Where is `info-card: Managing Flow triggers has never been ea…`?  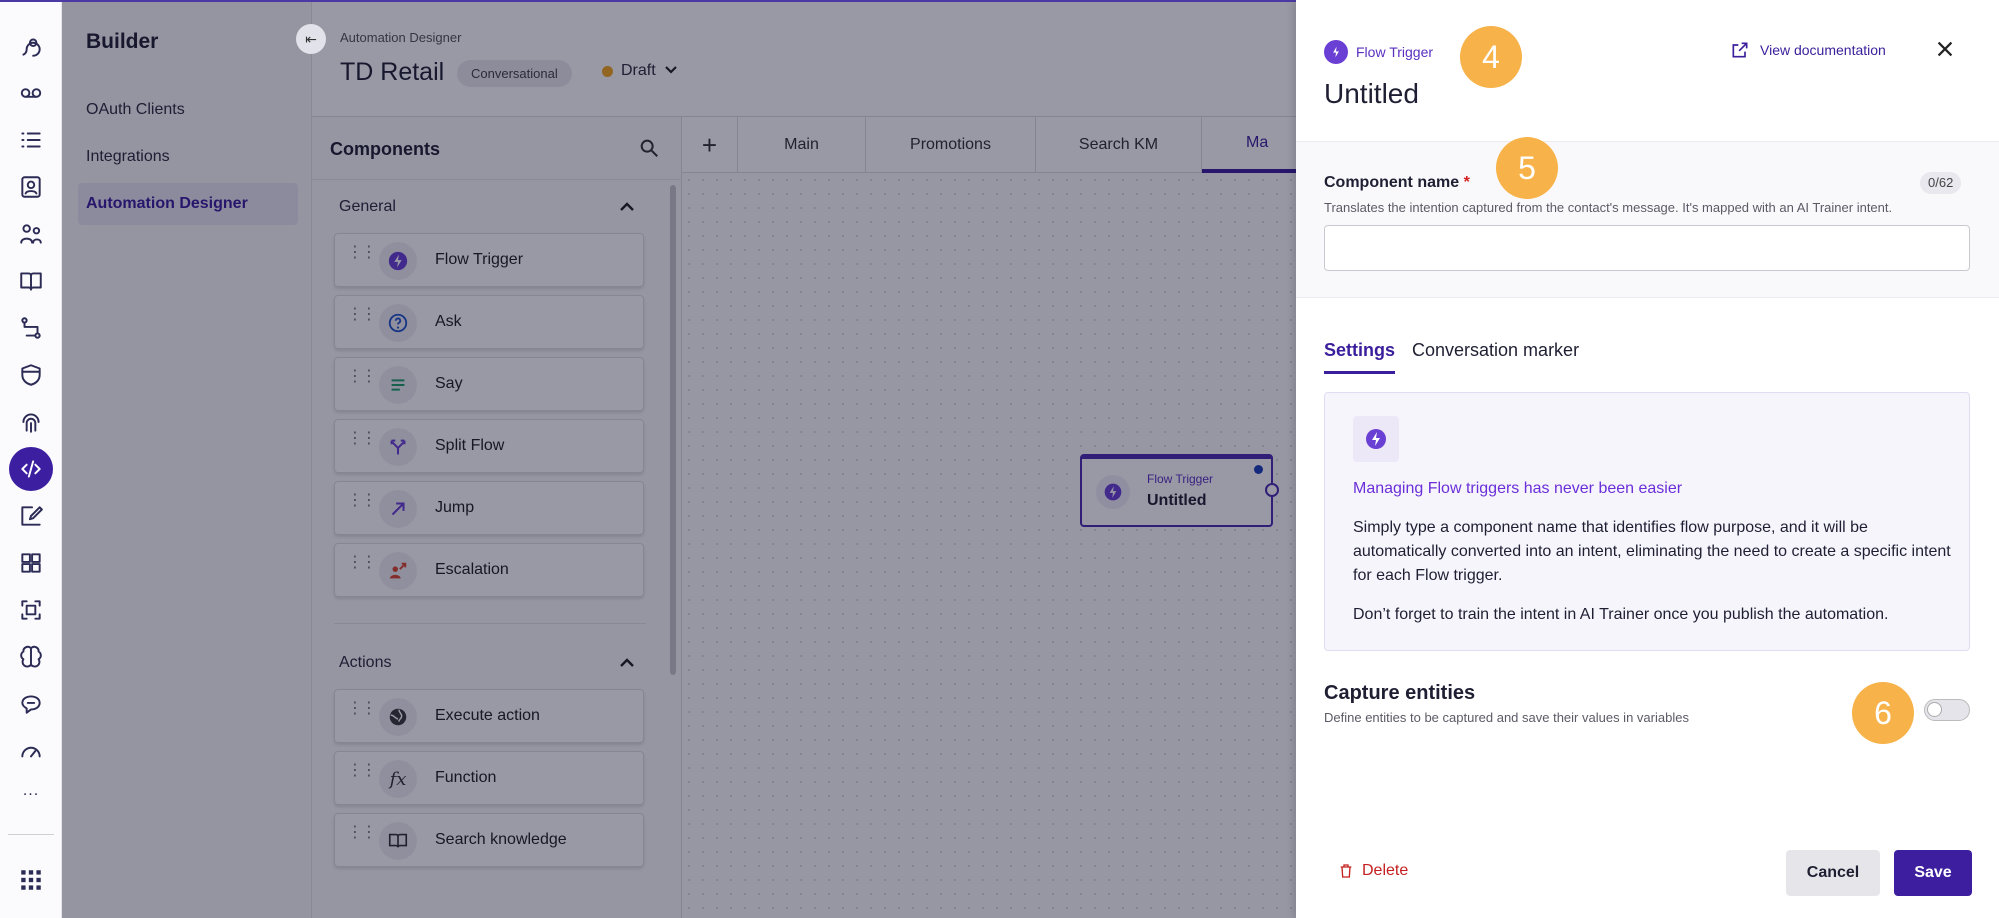
info-card: Managing Flow triggers has never been ea… is located at coordinates (1647, 521).